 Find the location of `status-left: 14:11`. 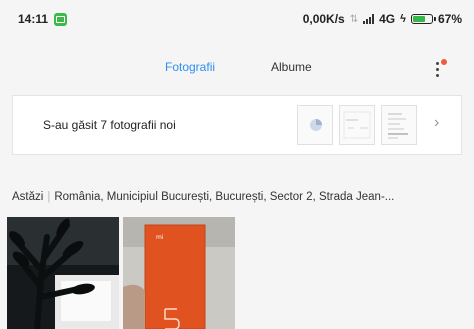

status-left: 14:11 is located at coordinates (43, 19).